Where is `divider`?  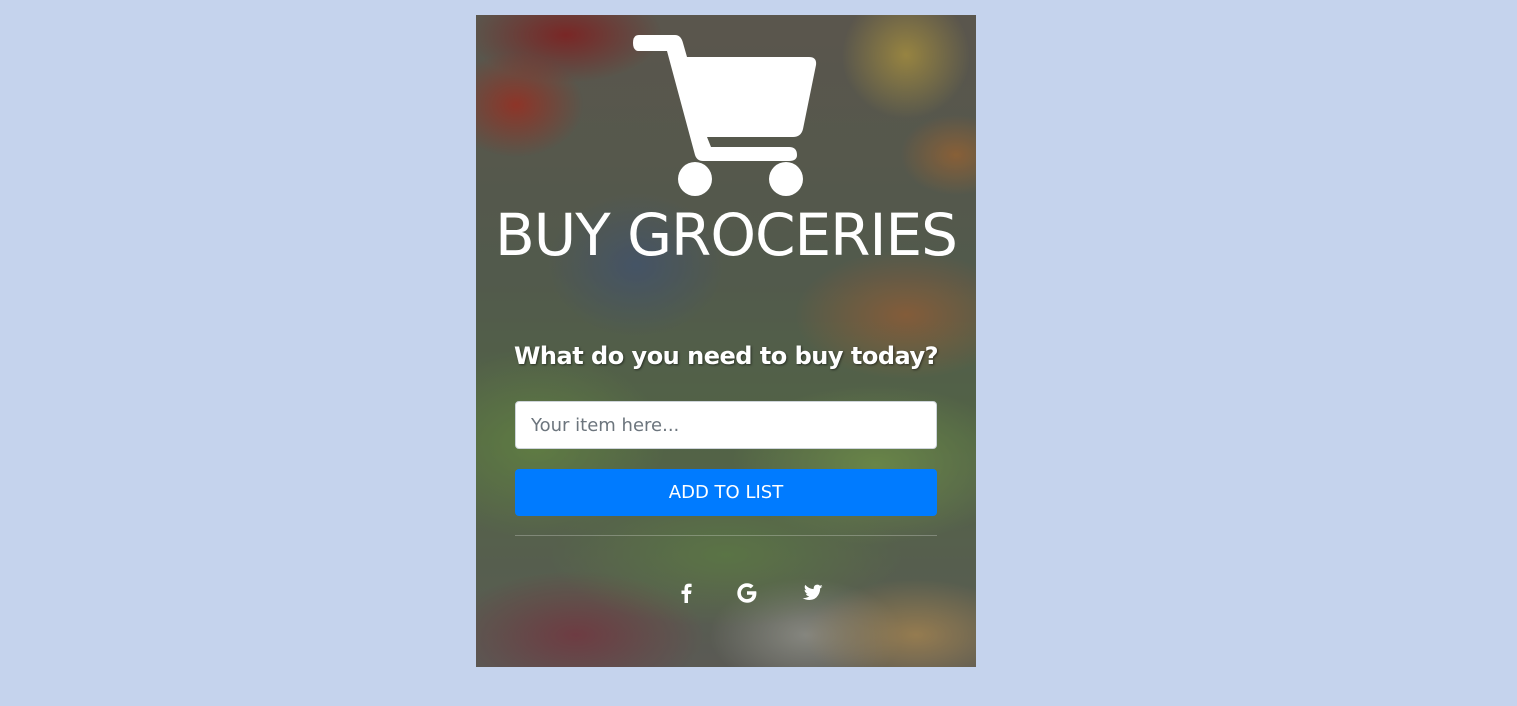
divider is located at coordinates (726, 535).